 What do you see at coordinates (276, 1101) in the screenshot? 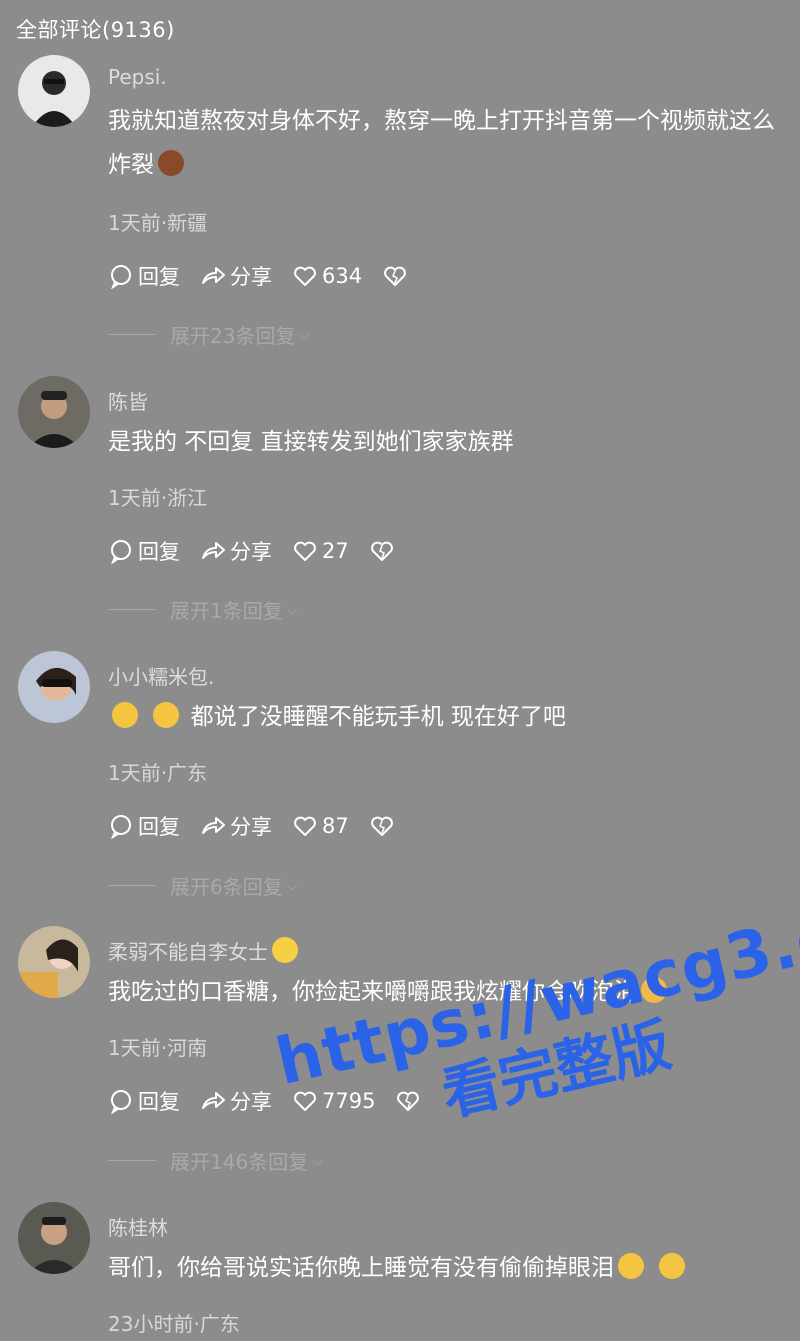
I see `comment-actions: 回复 分享 7795` at bounding box center [276, 1101].